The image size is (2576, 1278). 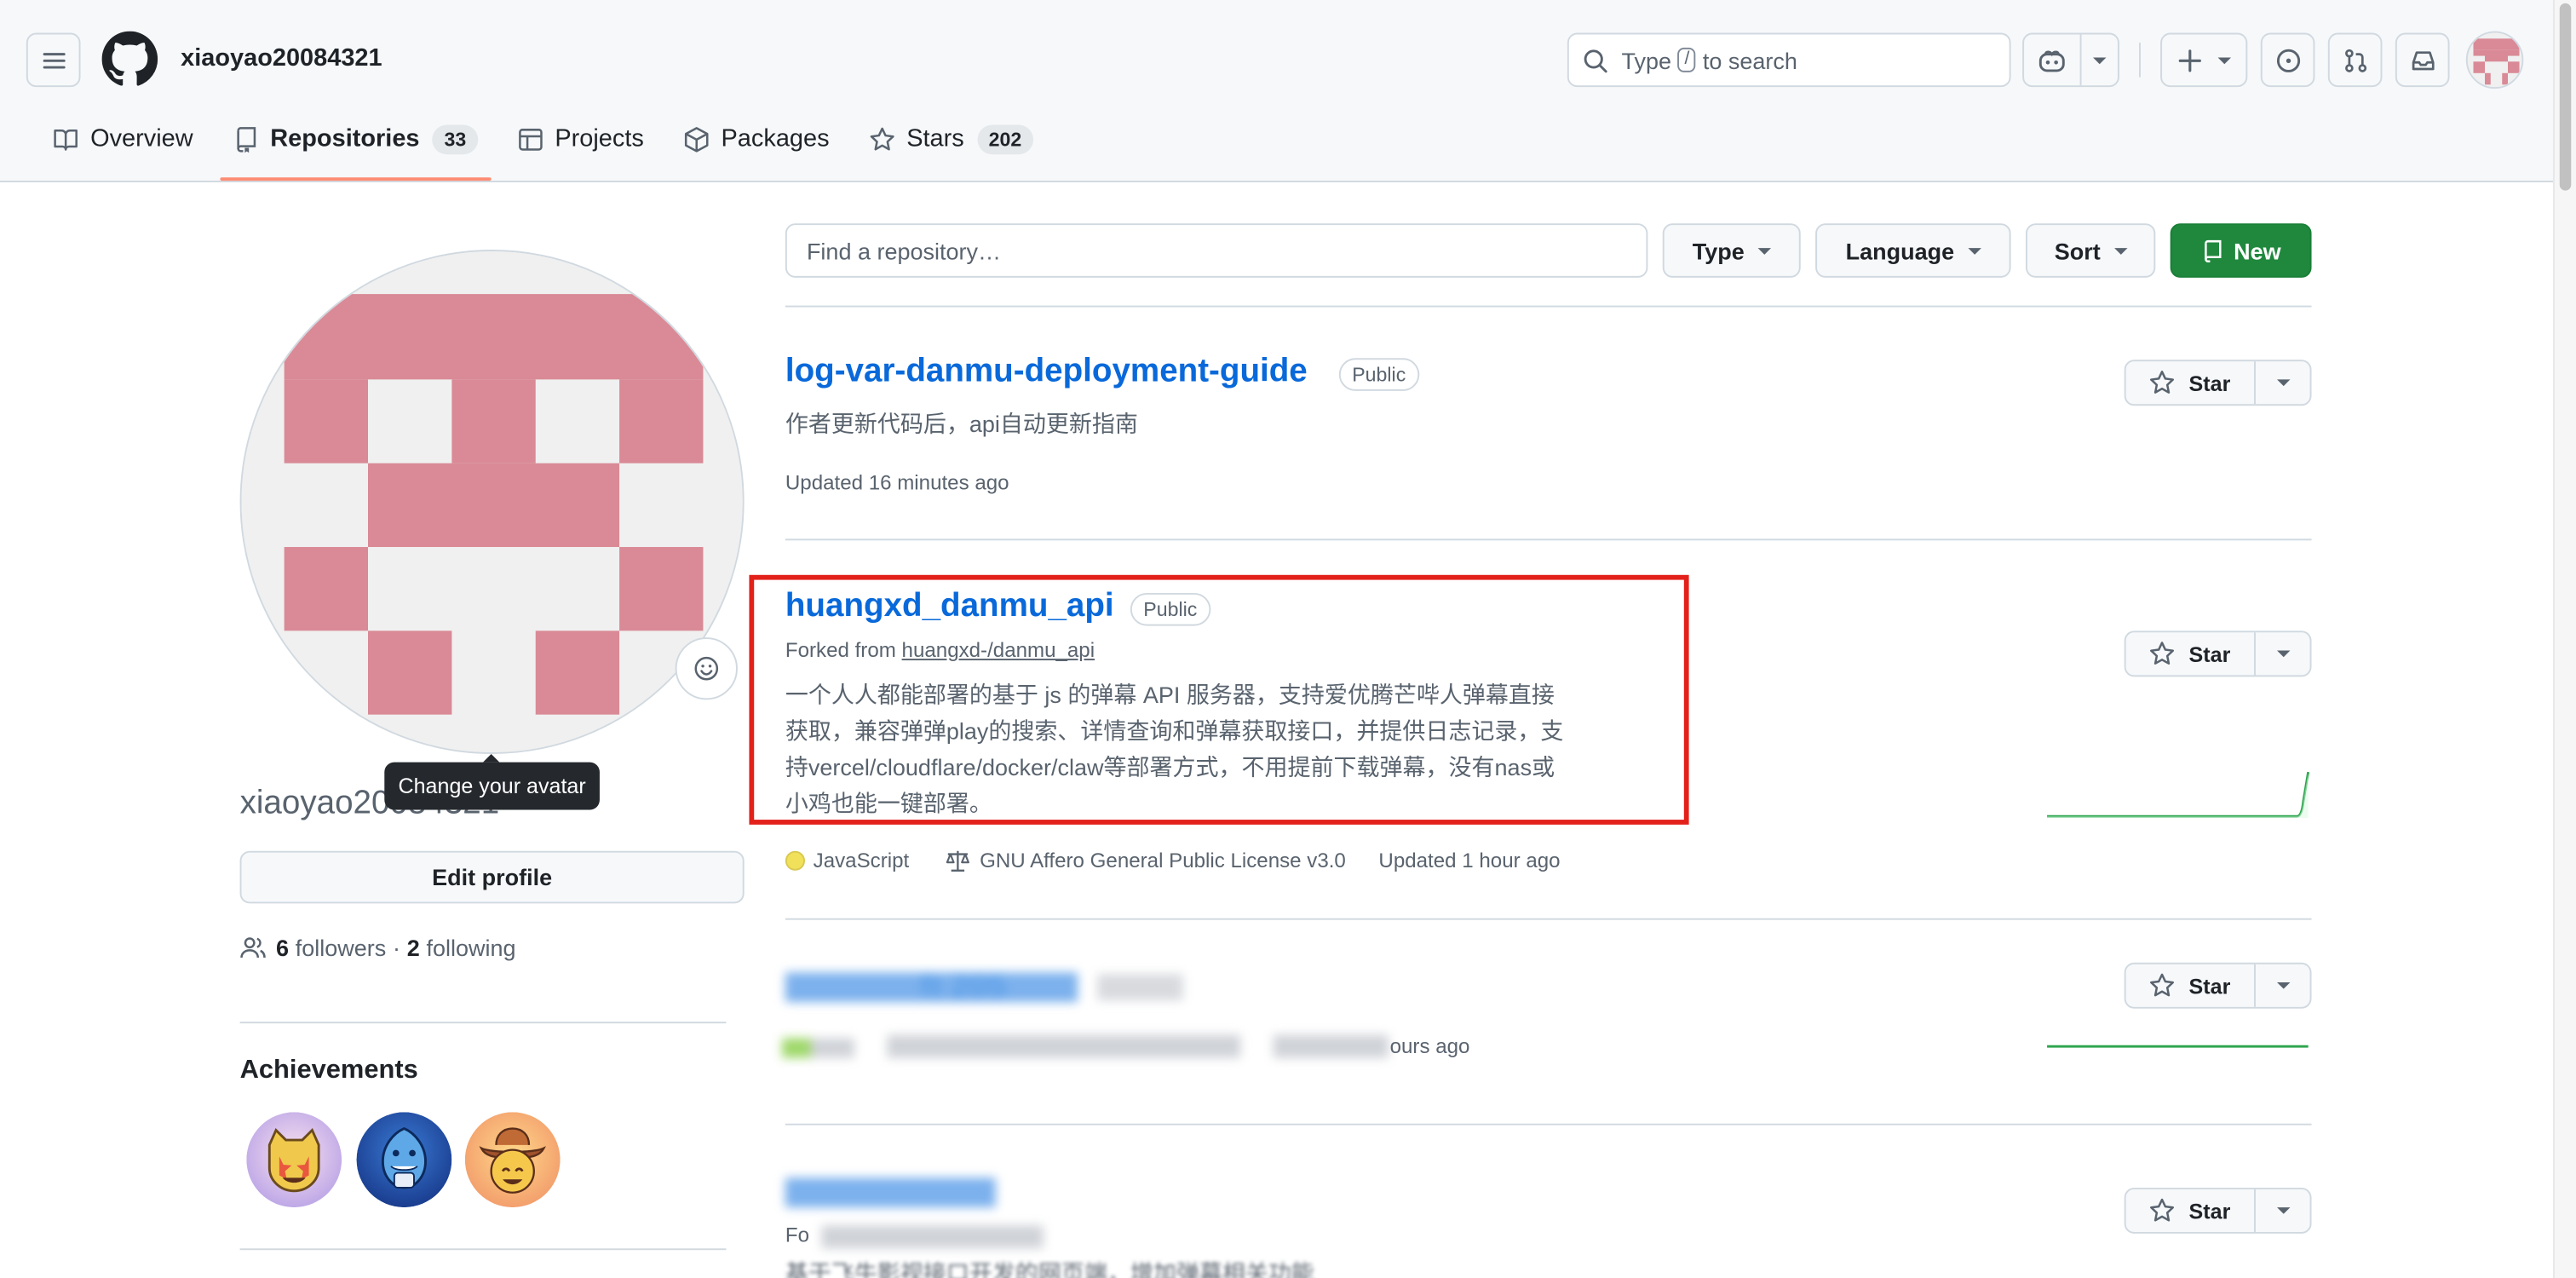 What do you see at coordinates (66, 140) in the screenshot?
I see `book-icon` at bounding box center [66, 140].